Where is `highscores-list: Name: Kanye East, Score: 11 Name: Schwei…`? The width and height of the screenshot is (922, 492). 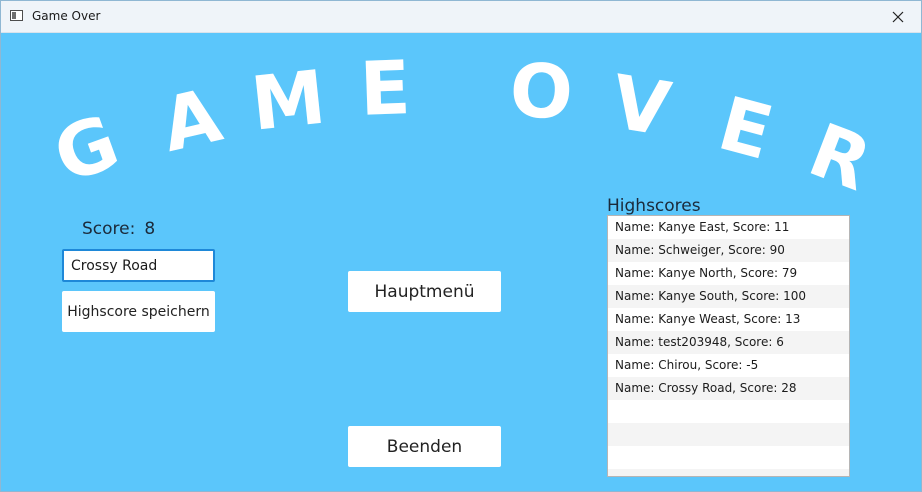 highscores-list: Name: Kanye East, Score: 11 Name: Schwei… is located at coordinates (728, 346).